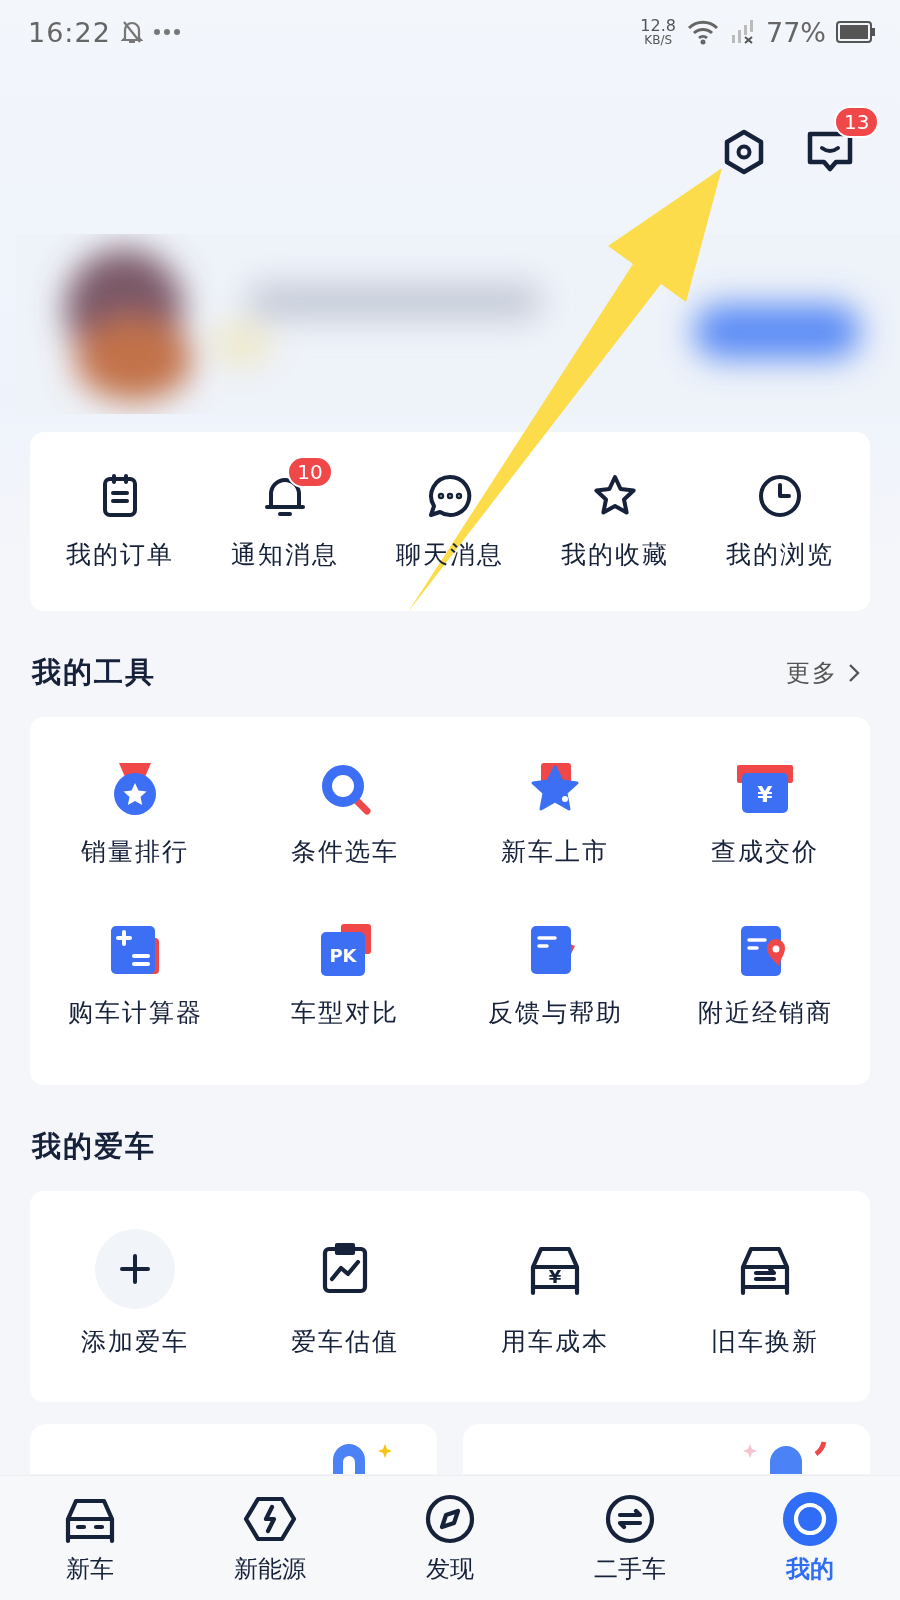 The height and width of the screenshot is (1600, 900). I want to click on car-tool-label: 旧车换新, so click(765, 1341).